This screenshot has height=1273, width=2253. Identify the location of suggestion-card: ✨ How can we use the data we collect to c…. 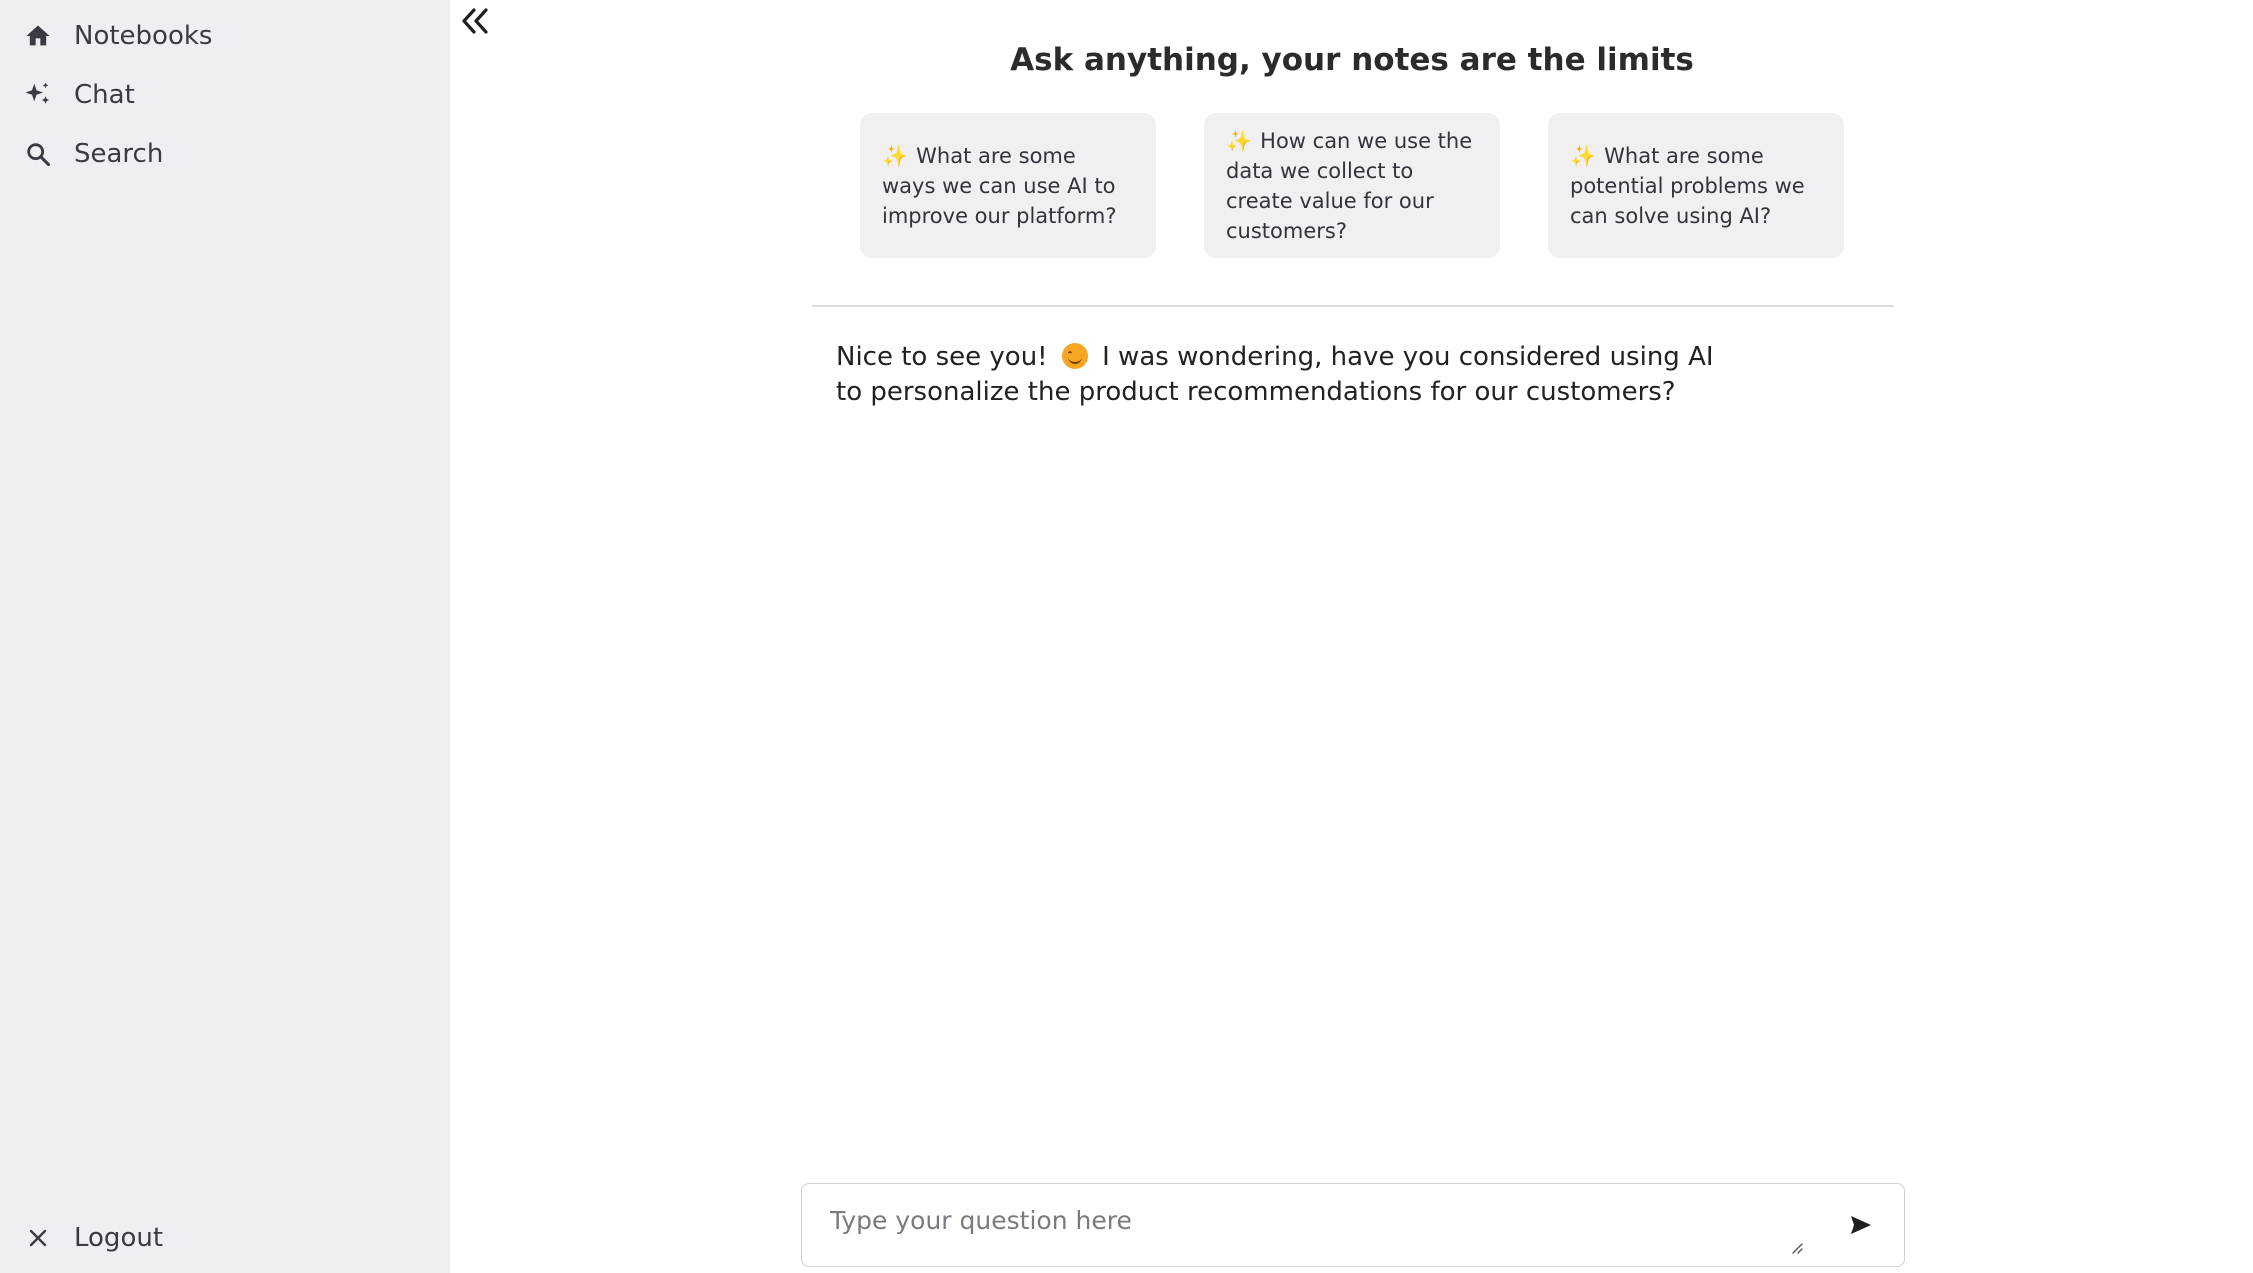
(1352, 185).